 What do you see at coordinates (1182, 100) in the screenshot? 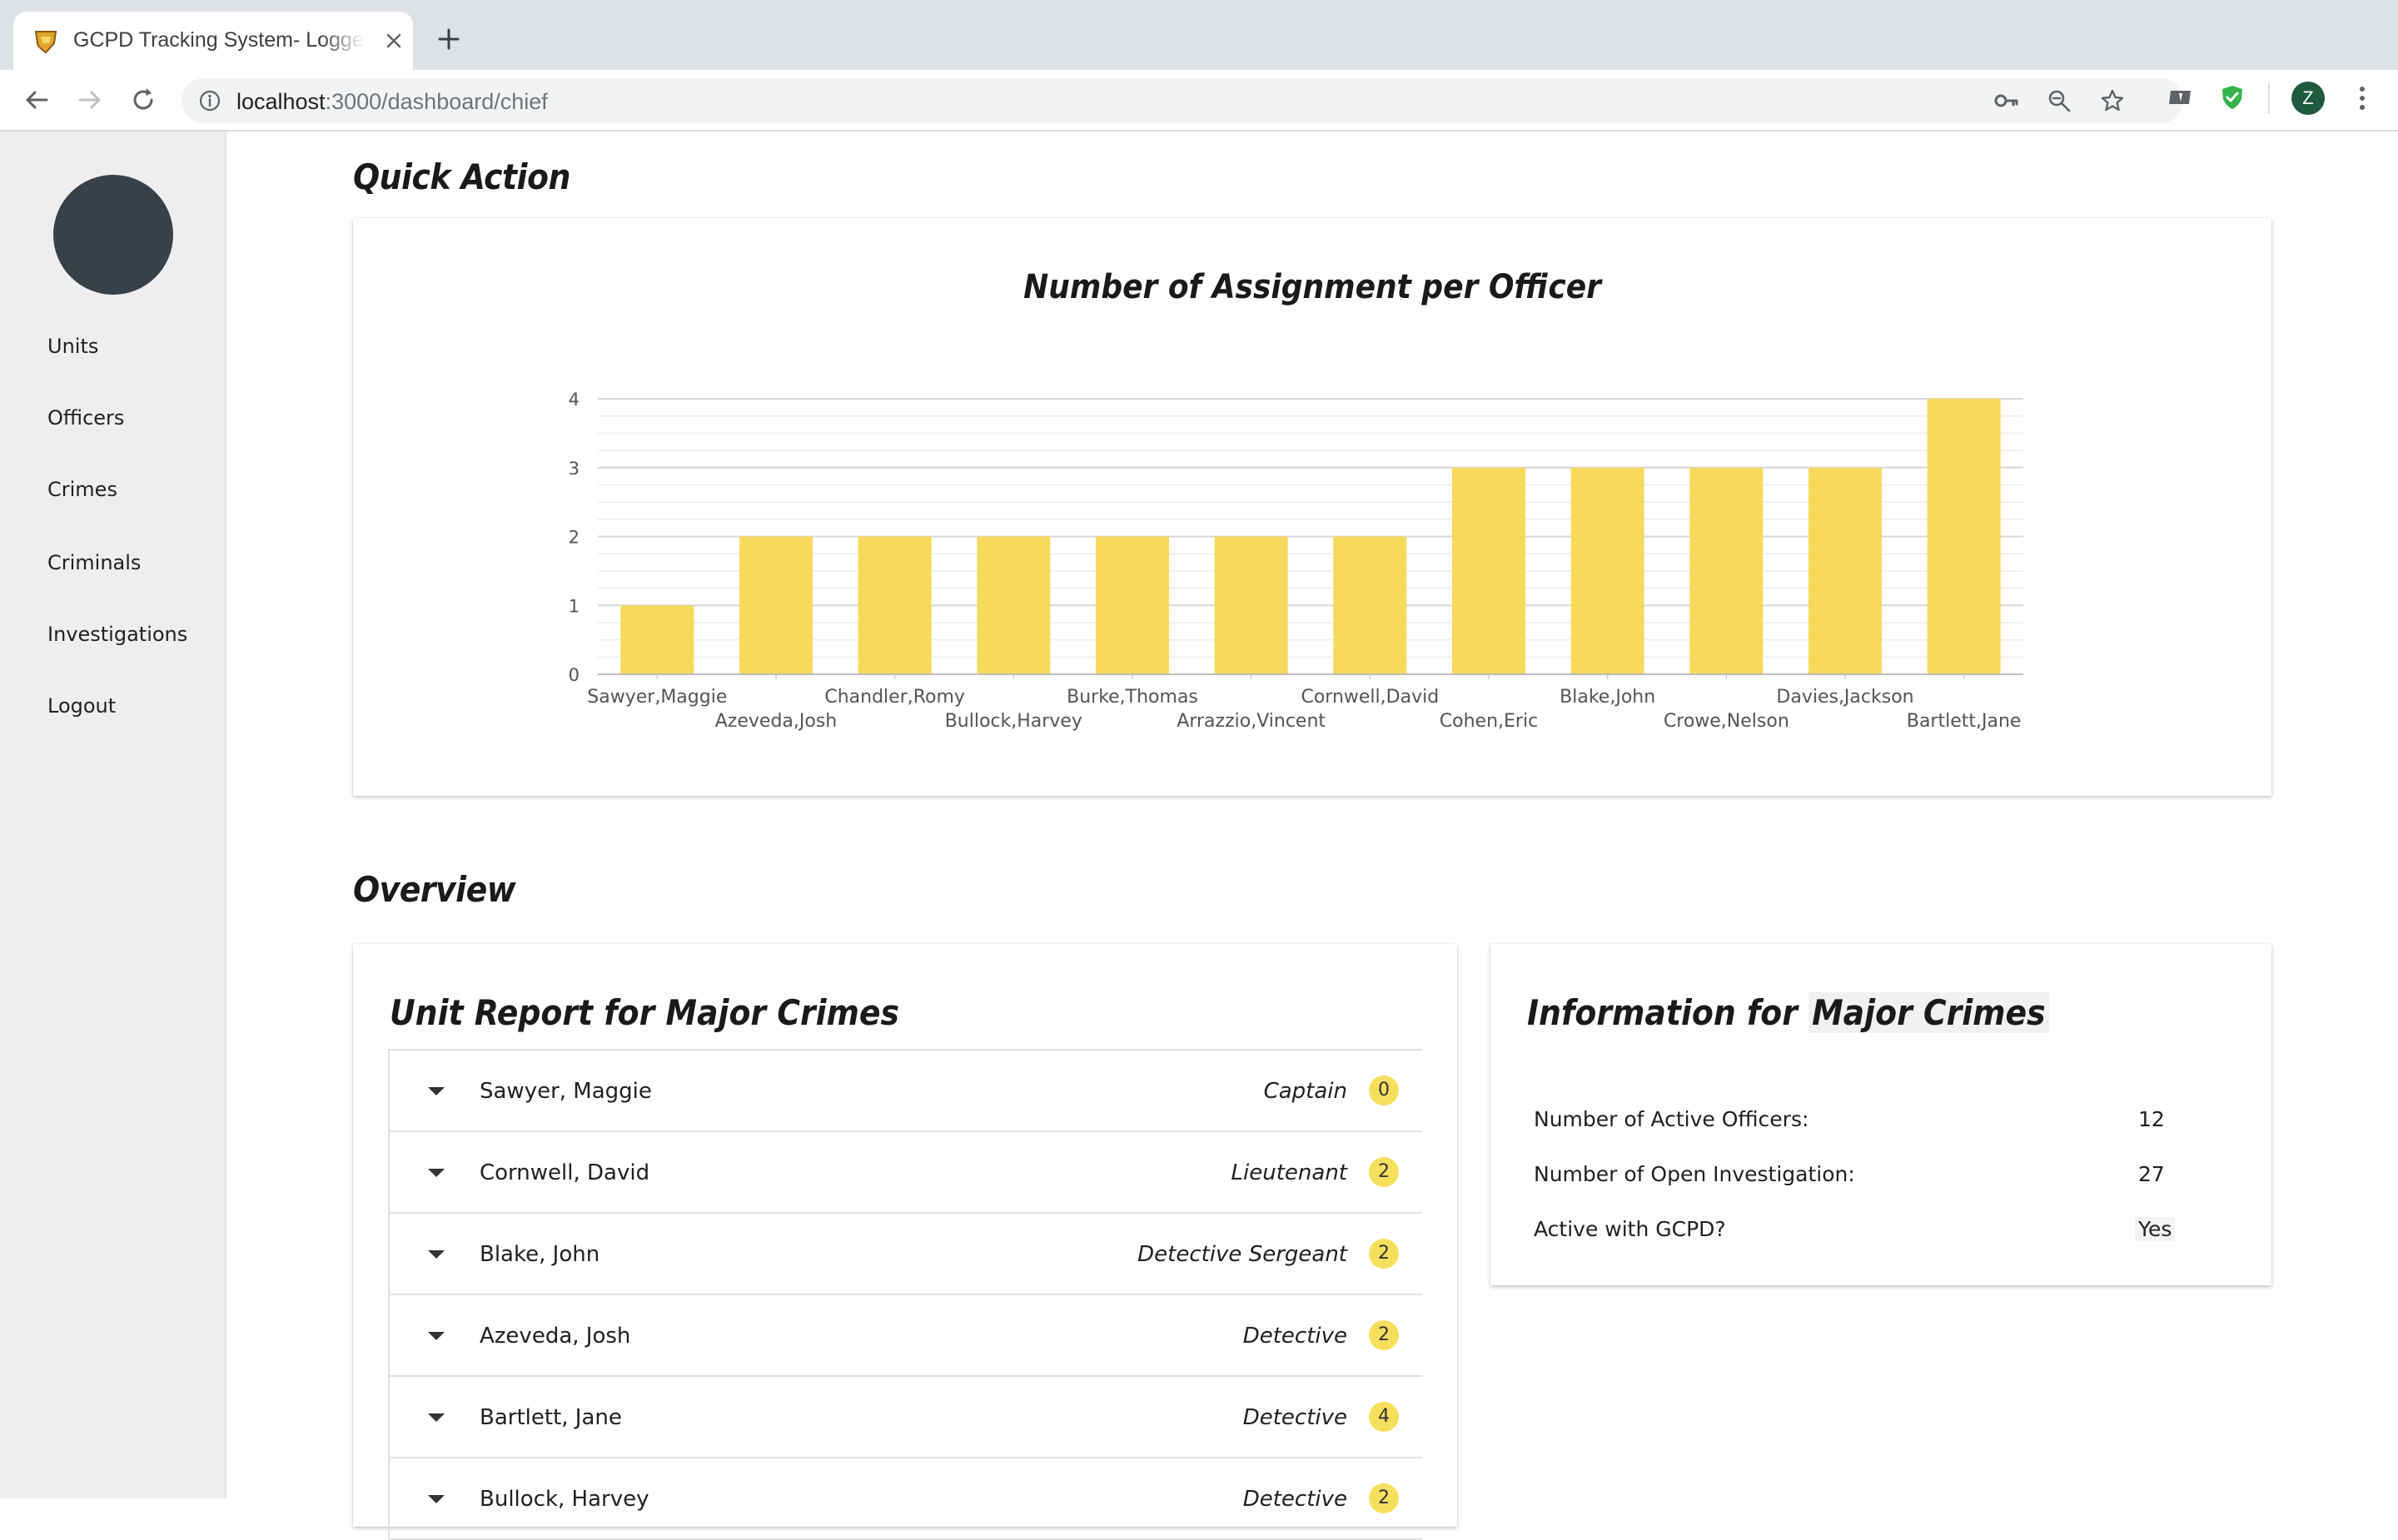
I see `address-bar: localhost:3000/dashboard/chief` at bounding box center [1182, 100].